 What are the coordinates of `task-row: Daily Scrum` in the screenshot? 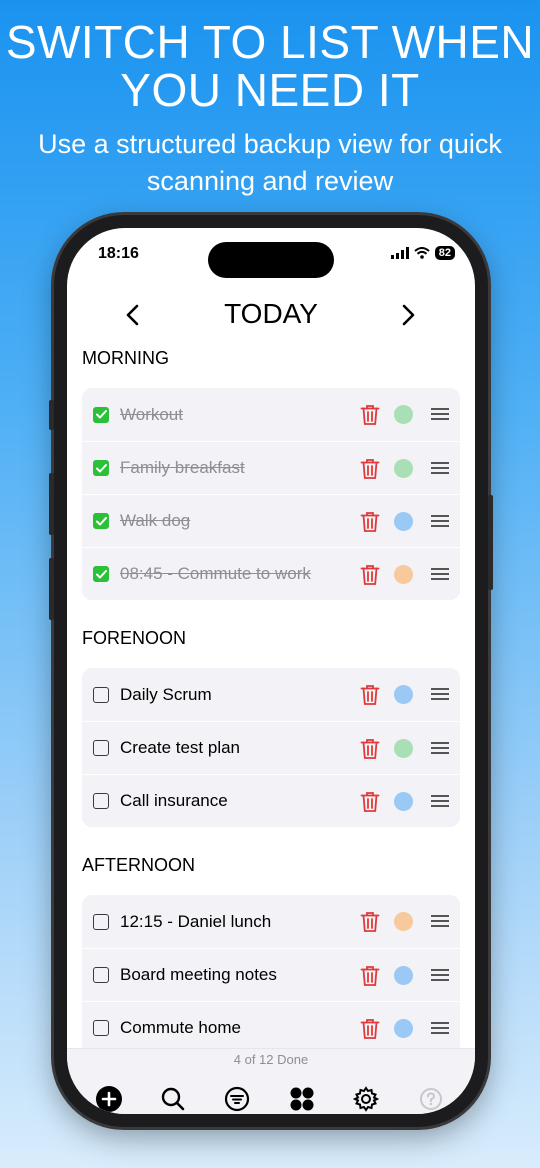 It's located at (271, 694).